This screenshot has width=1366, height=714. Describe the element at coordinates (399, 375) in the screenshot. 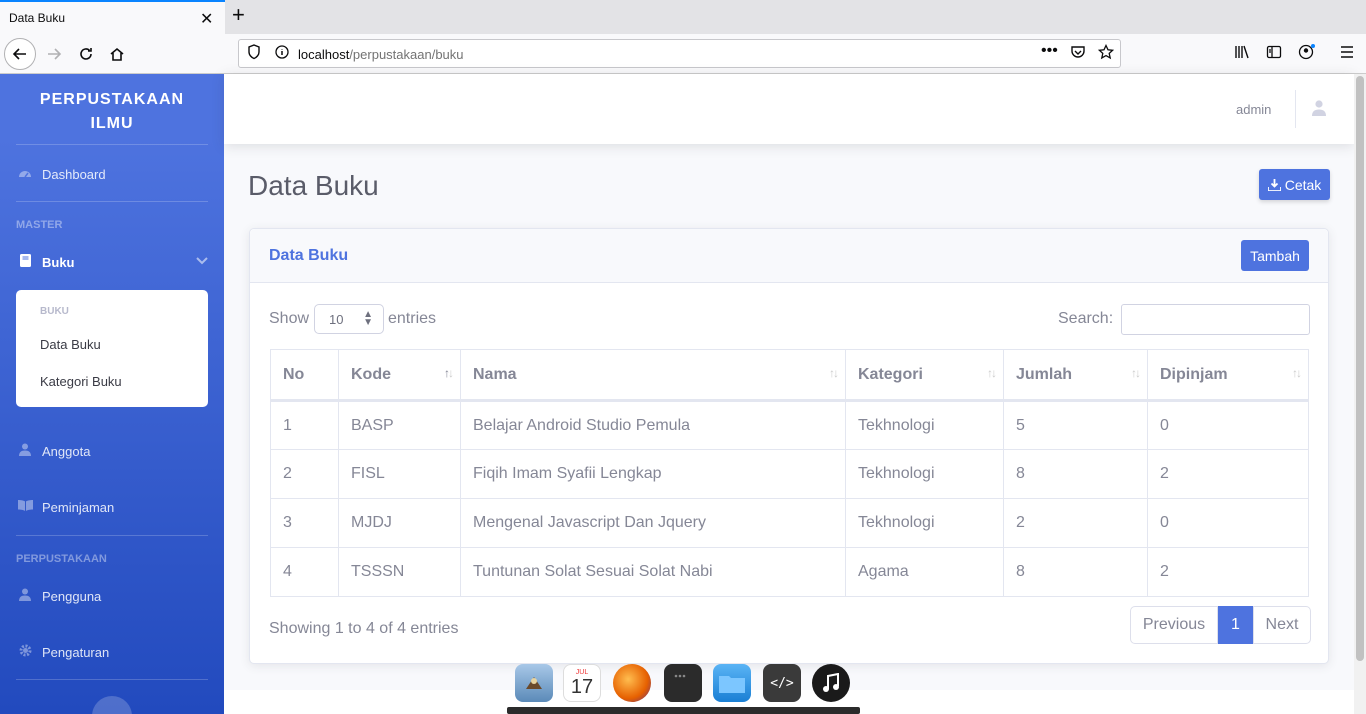

I see `column-header-kode: Kode ↑↓` at that location.